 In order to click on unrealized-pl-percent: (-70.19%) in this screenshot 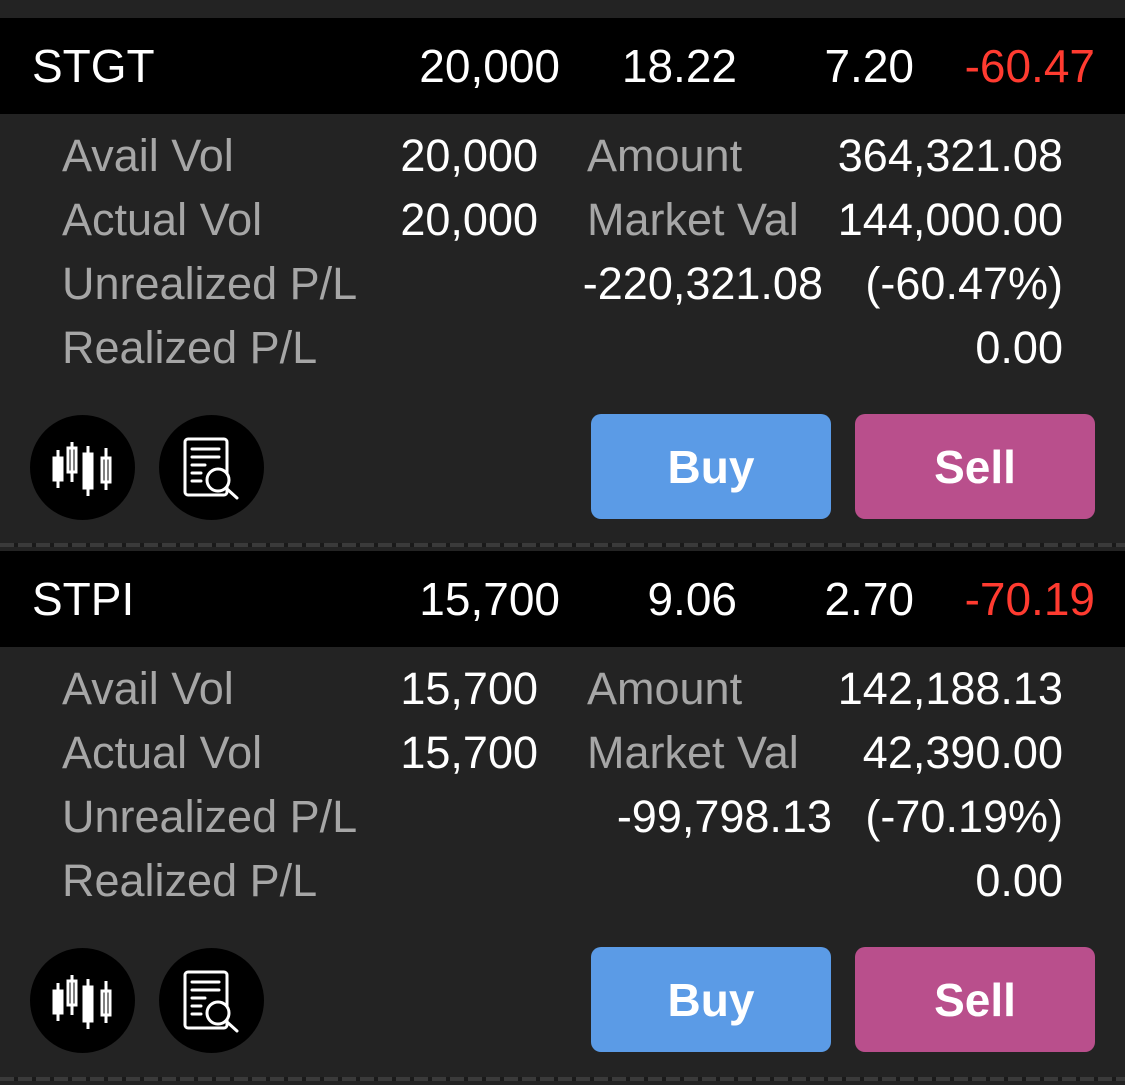, I will do `click(964, 816)`.